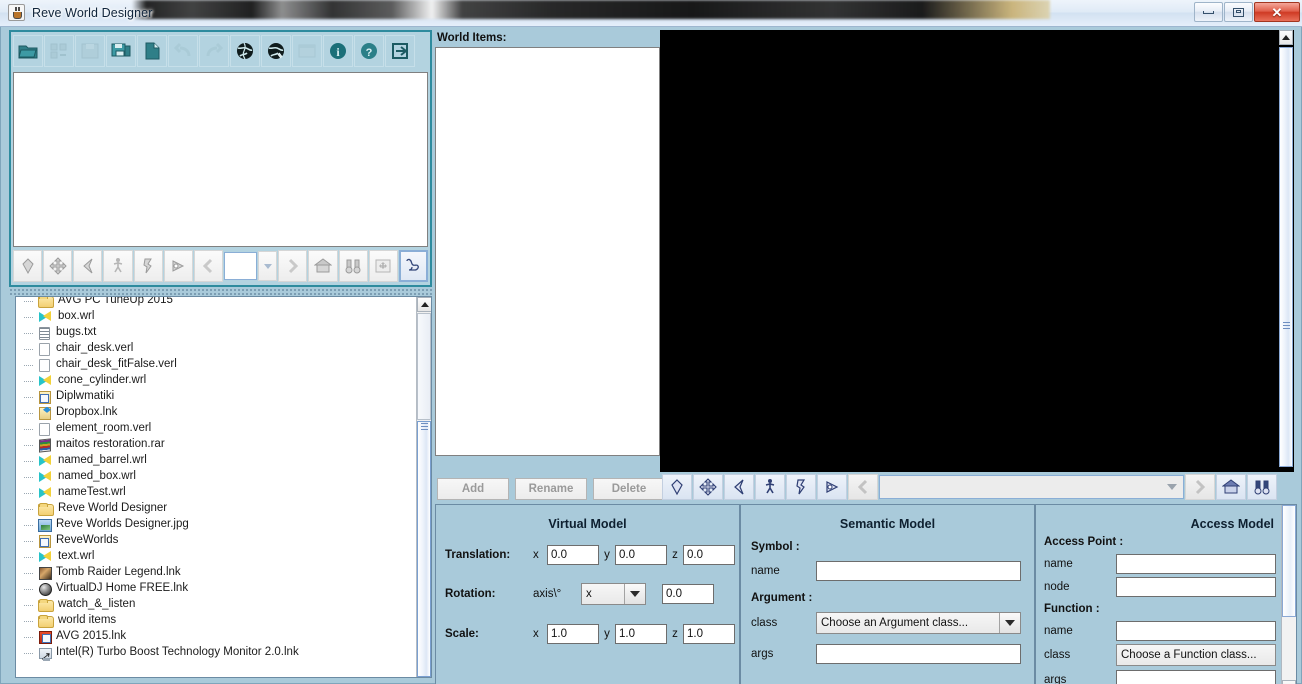 The width and height of the screenshot is (1302, 684). I want to click on tree-item: Dropbox.lnk, so click(216, 413).